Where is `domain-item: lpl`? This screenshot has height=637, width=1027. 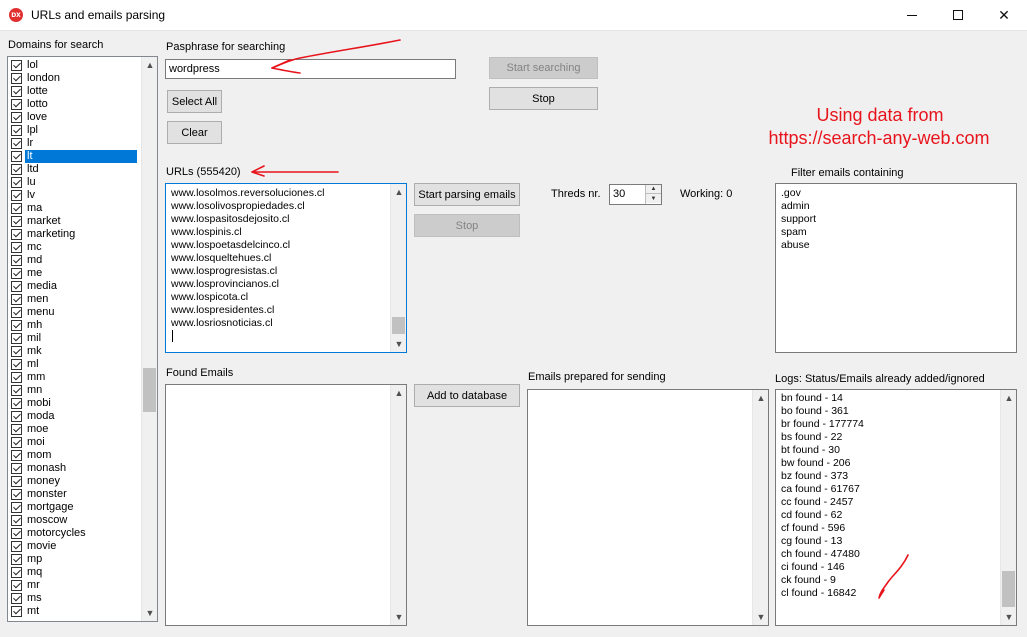 domain-item: lpl is located at coordinates (25, 130).